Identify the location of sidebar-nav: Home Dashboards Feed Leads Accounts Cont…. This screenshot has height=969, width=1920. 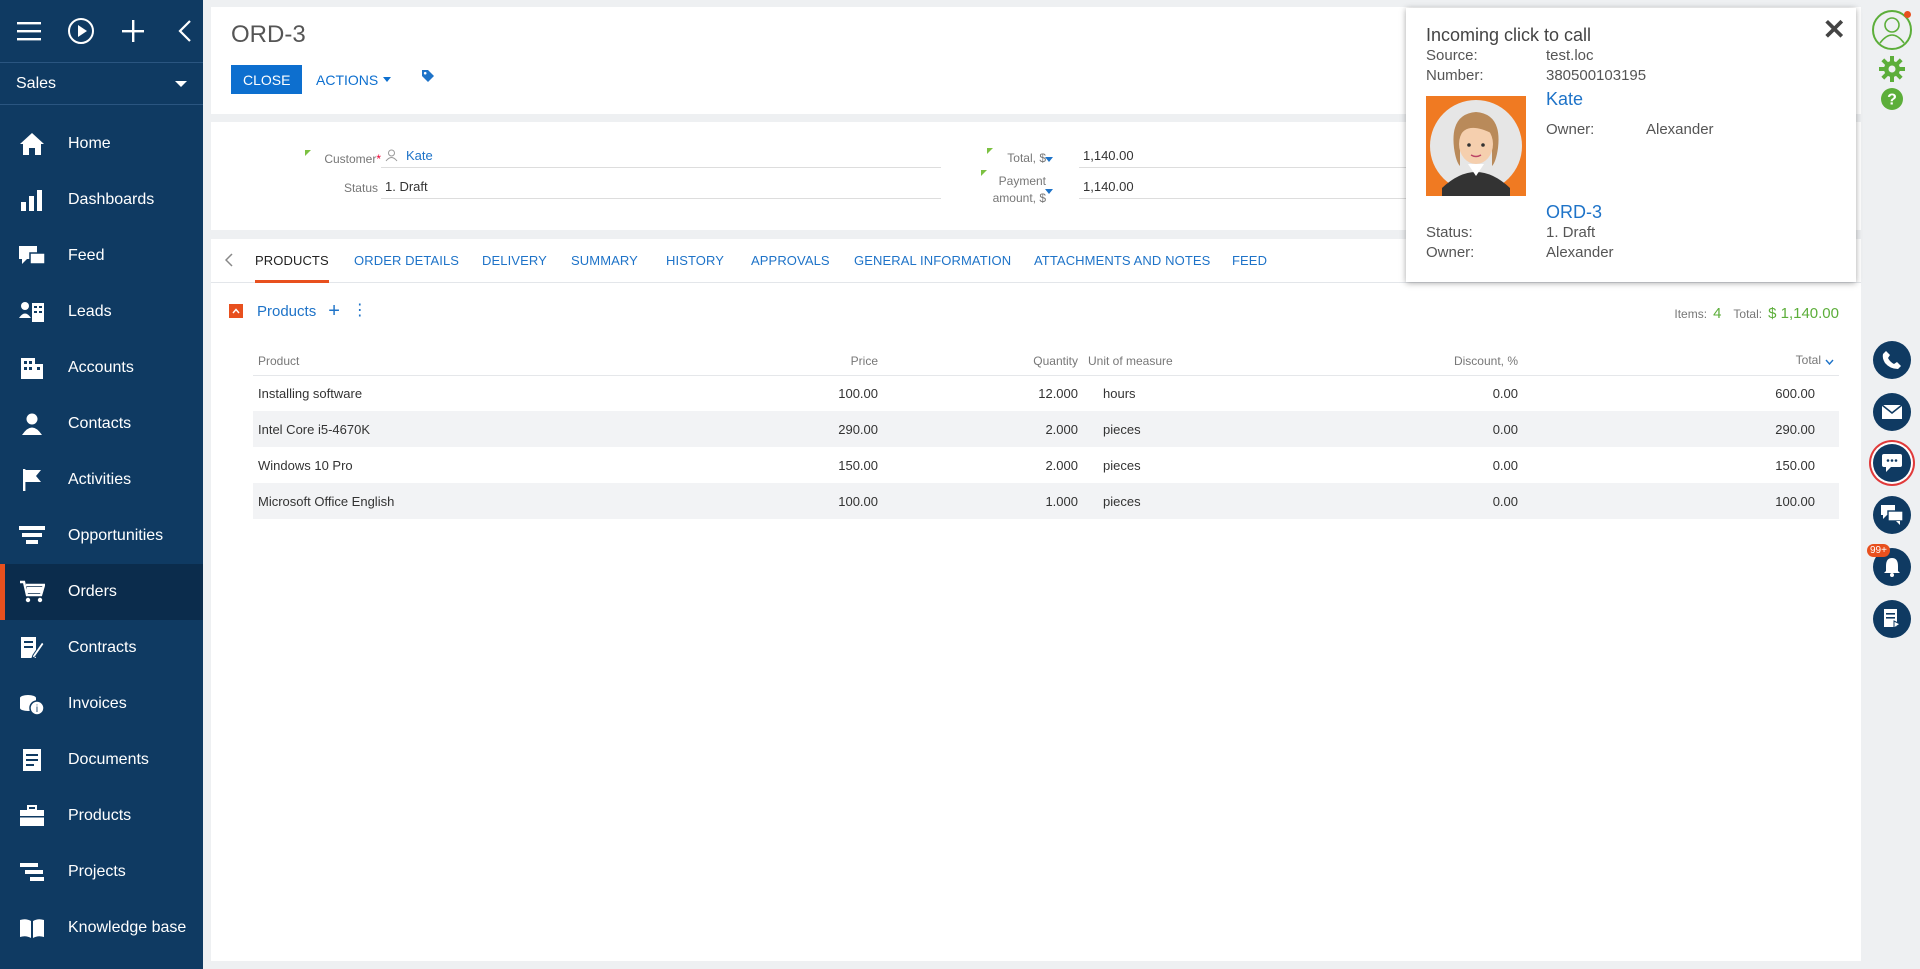
(101, 530).